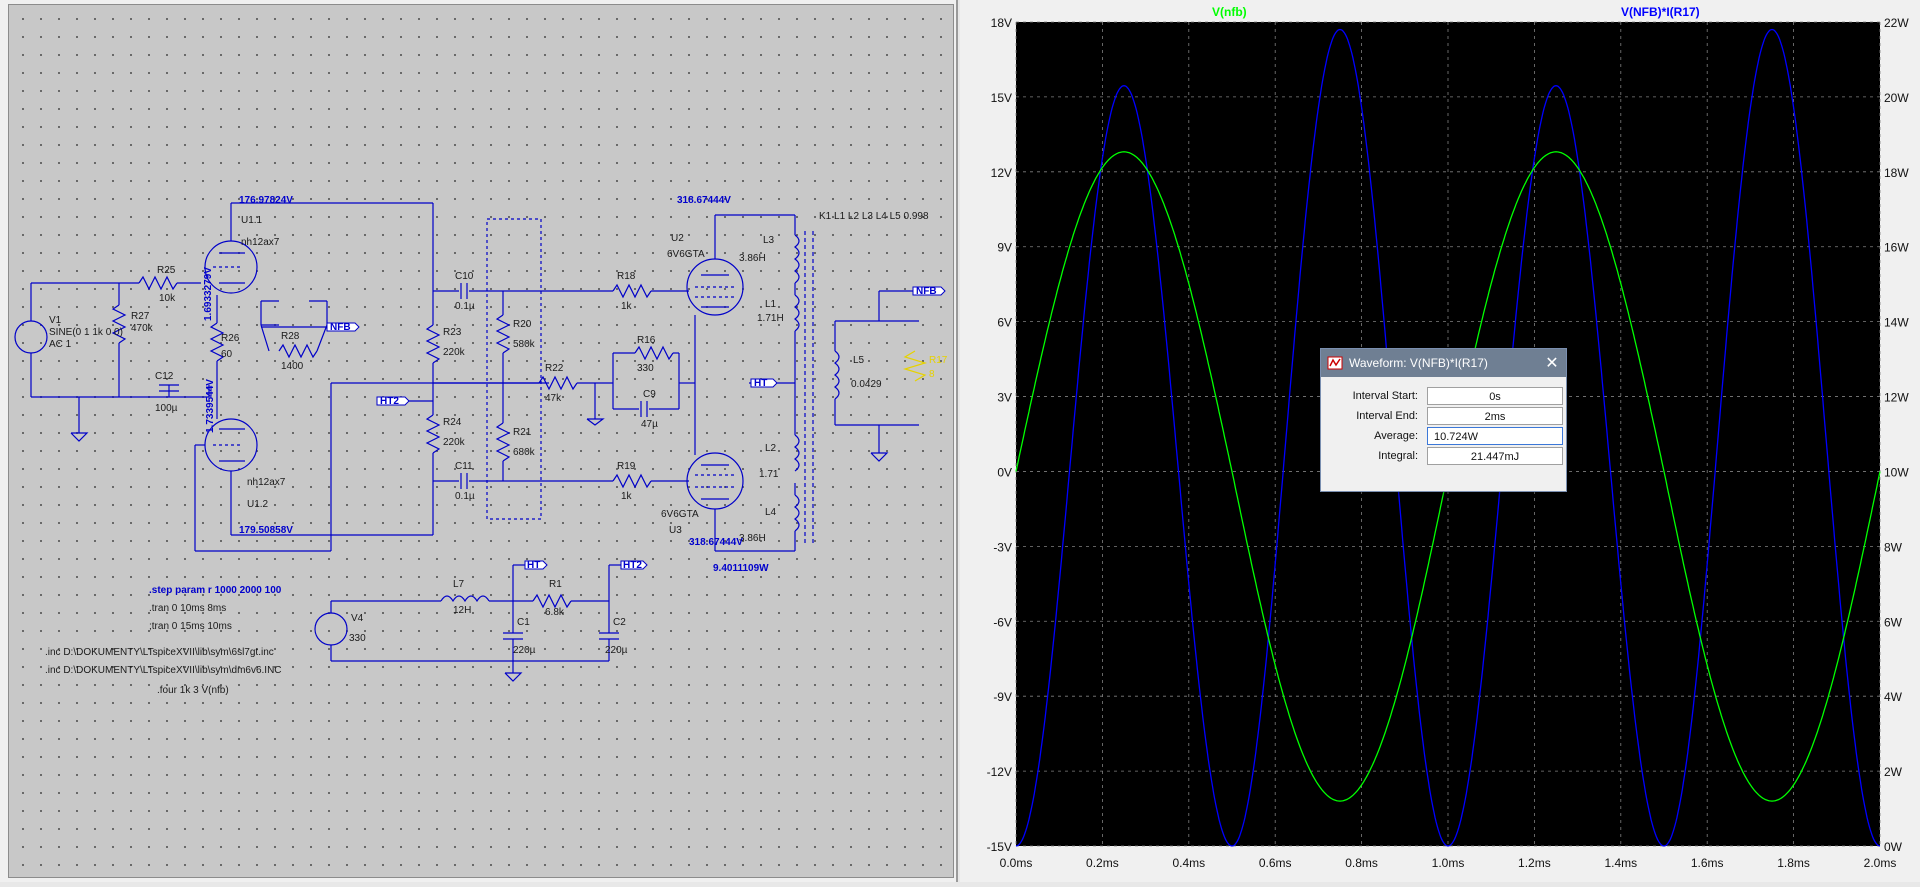 Image resolution: width=1920 pixels, height=887 pixels. I want to click on x-tick-label: 1.2ms, so click(1534, 863).